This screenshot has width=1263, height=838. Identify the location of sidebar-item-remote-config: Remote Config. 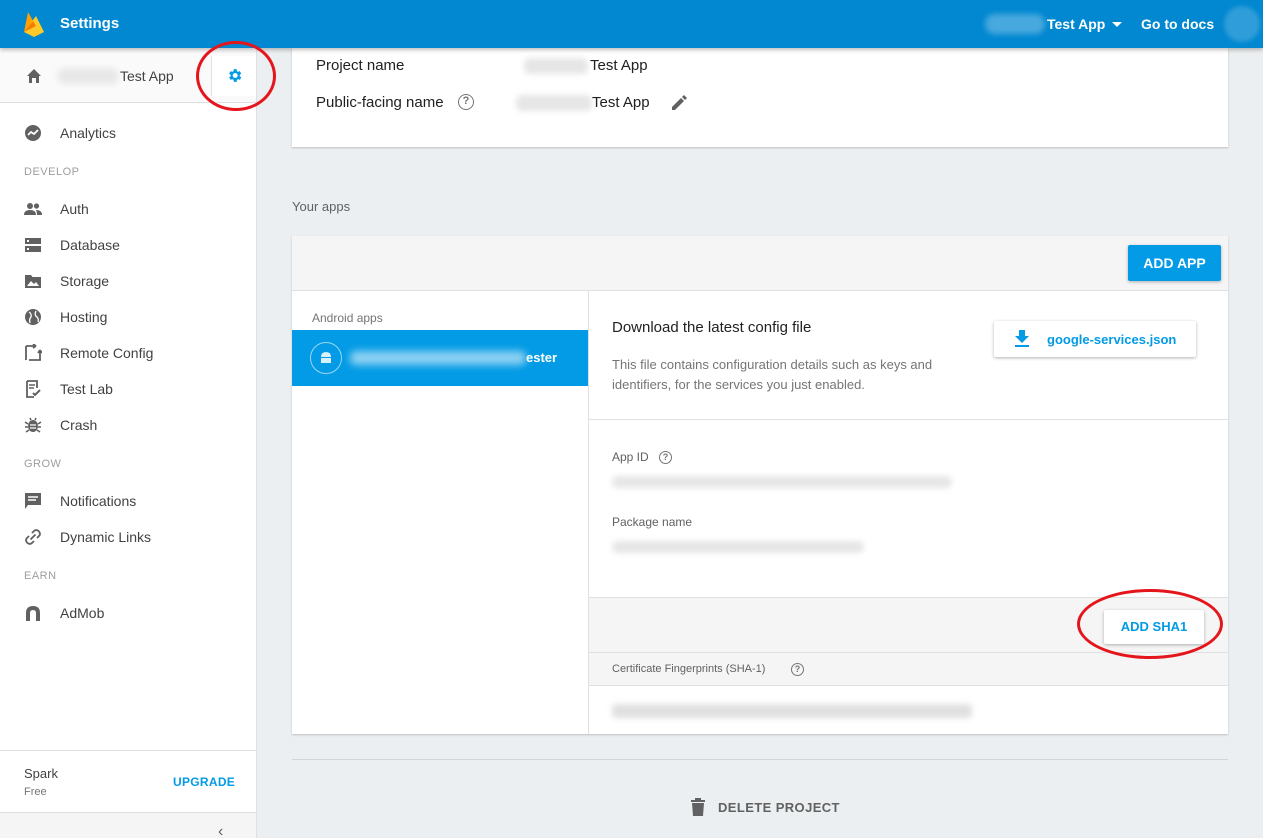
(128, 353).